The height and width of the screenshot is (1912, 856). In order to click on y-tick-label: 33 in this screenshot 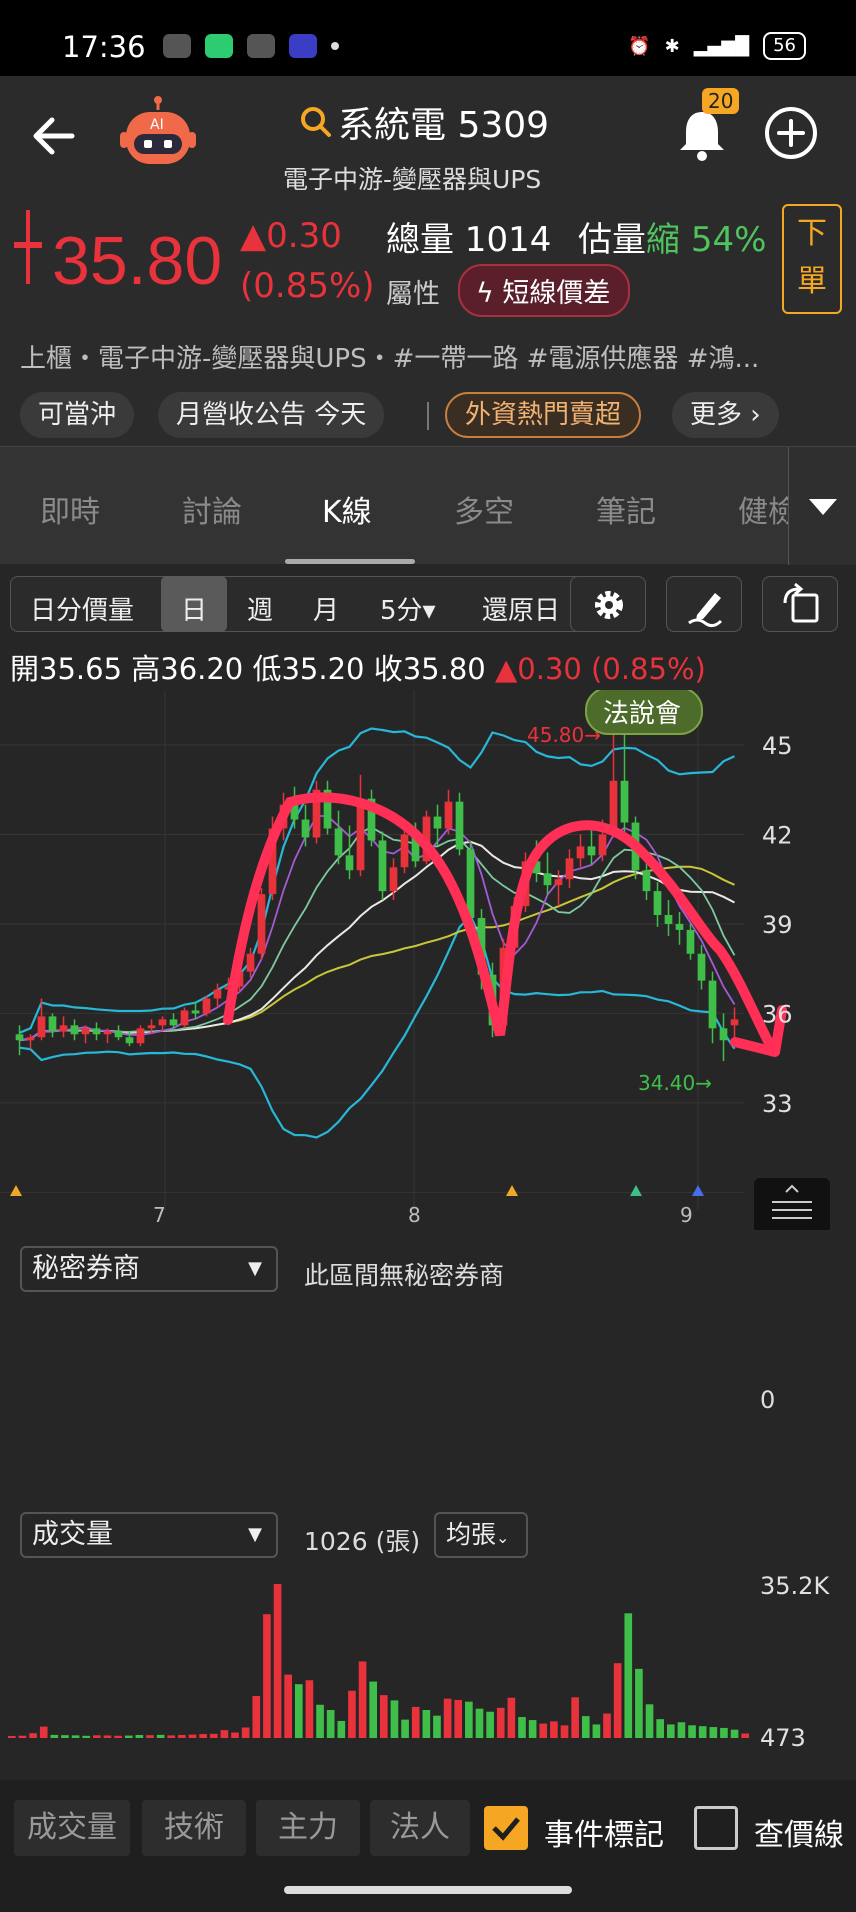, I will do `click(777, 1104)`.